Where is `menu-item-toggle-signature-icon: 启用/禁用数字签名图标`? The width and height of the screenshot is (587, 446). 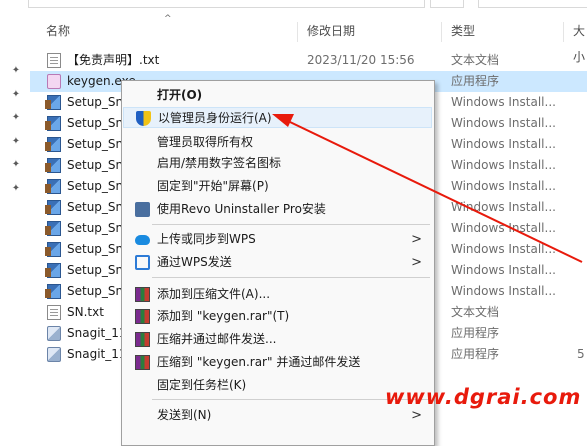
menu-item-toggle-signature-icon: 启用/禁用数字签名图标 is located at coordinates (277, 163).